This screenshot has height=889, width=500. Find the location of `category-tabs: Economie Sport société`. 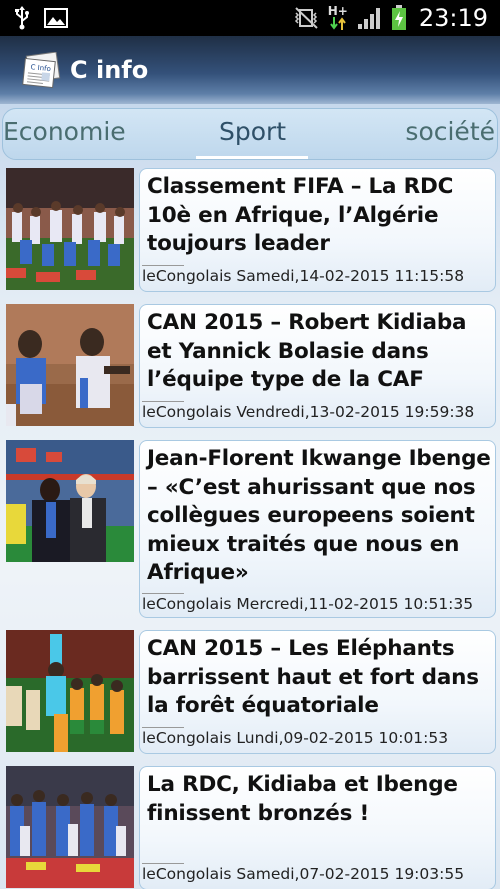

category-tabs: Economie Sport société is located at coordinates (250, 134).